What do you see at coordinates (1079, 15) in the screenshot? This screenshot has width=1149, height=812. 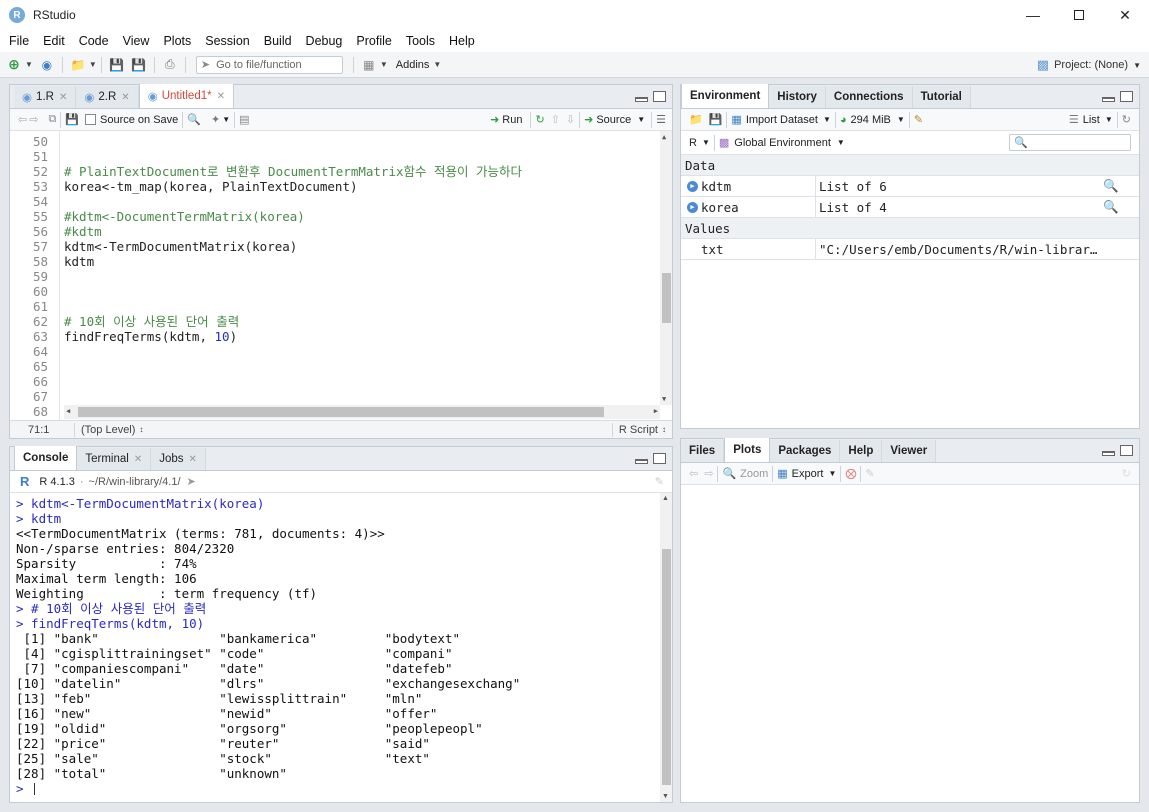 I see `maximize-button` at bounding box center [1079, 15].